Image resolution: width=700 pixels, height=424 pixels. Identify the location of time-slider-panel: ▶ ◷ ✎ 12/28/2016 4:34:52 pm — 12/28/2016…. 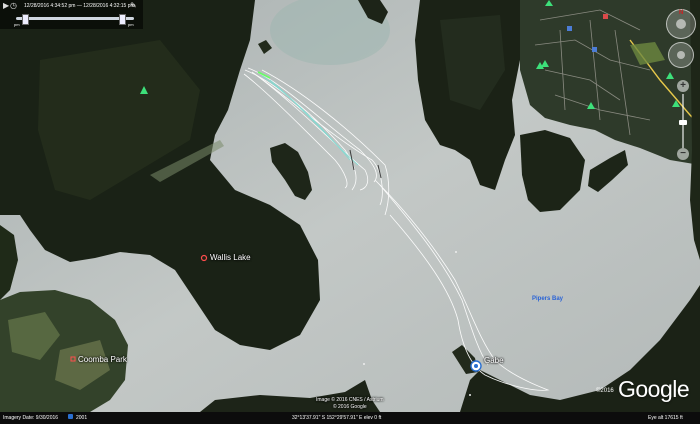
(71, 14).